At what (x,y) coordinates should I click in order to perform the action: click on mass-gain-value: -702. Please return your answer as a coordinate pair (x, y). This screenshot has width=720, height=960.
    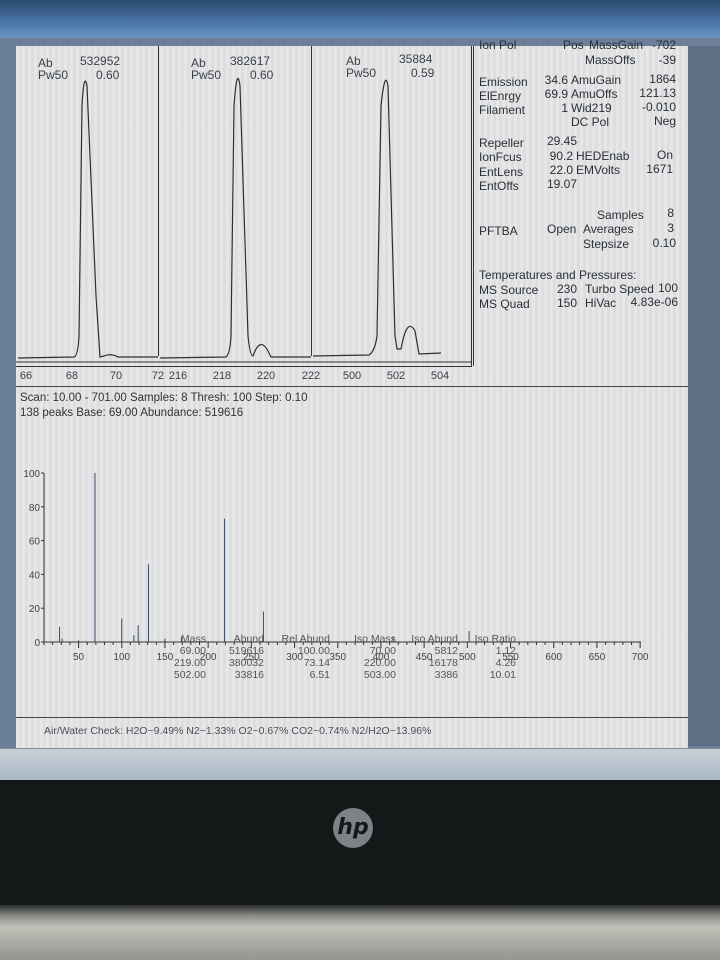
    Looking at the image, I should click on (663, 45).